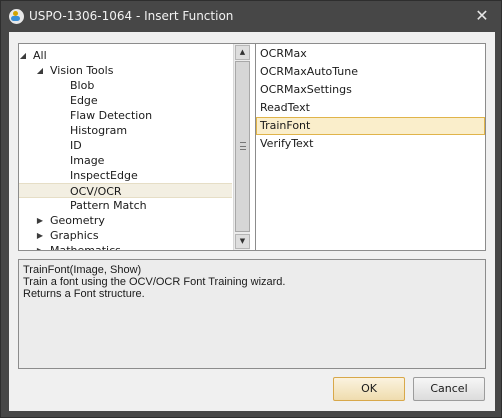 This screenshot has height=418, width=502. What do you see at coordinates (125, 160) in the screenshot?
I see `tree-item: Image` at bounding box center [125, 160].